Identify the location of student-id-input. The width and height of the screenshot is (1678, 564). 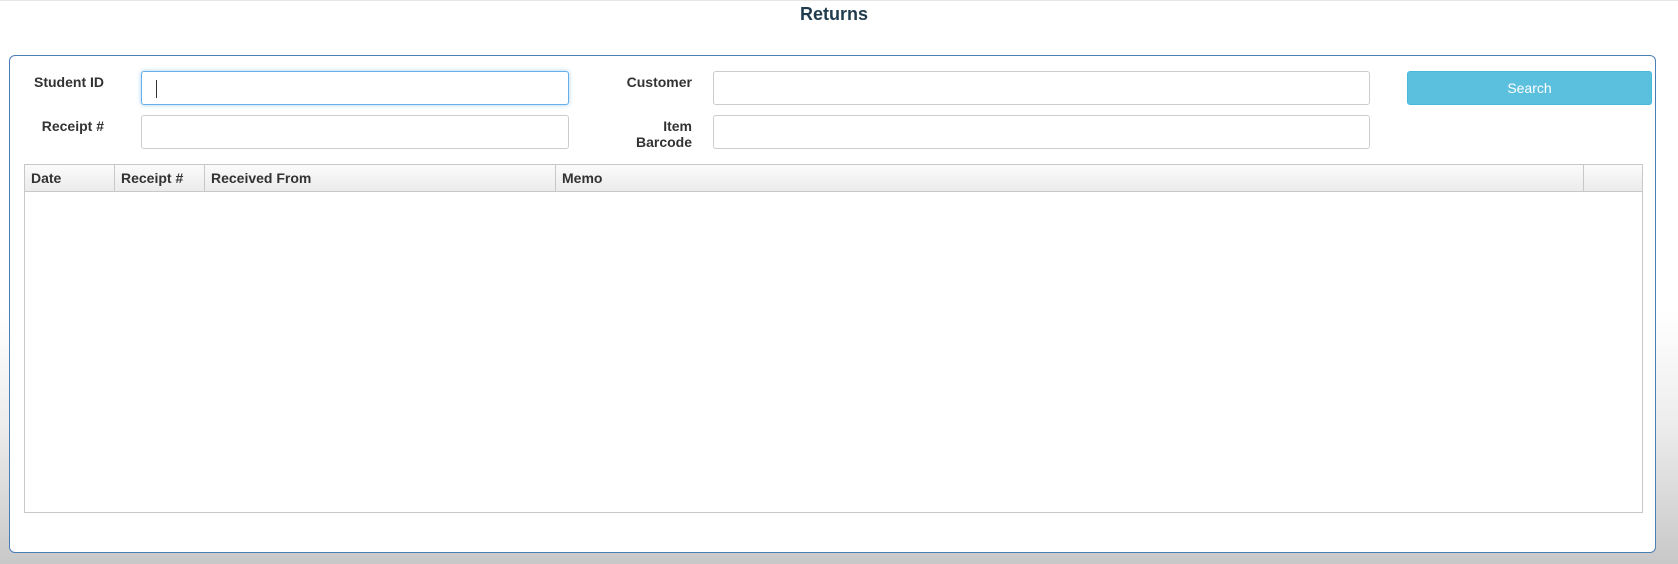
(355, 88).